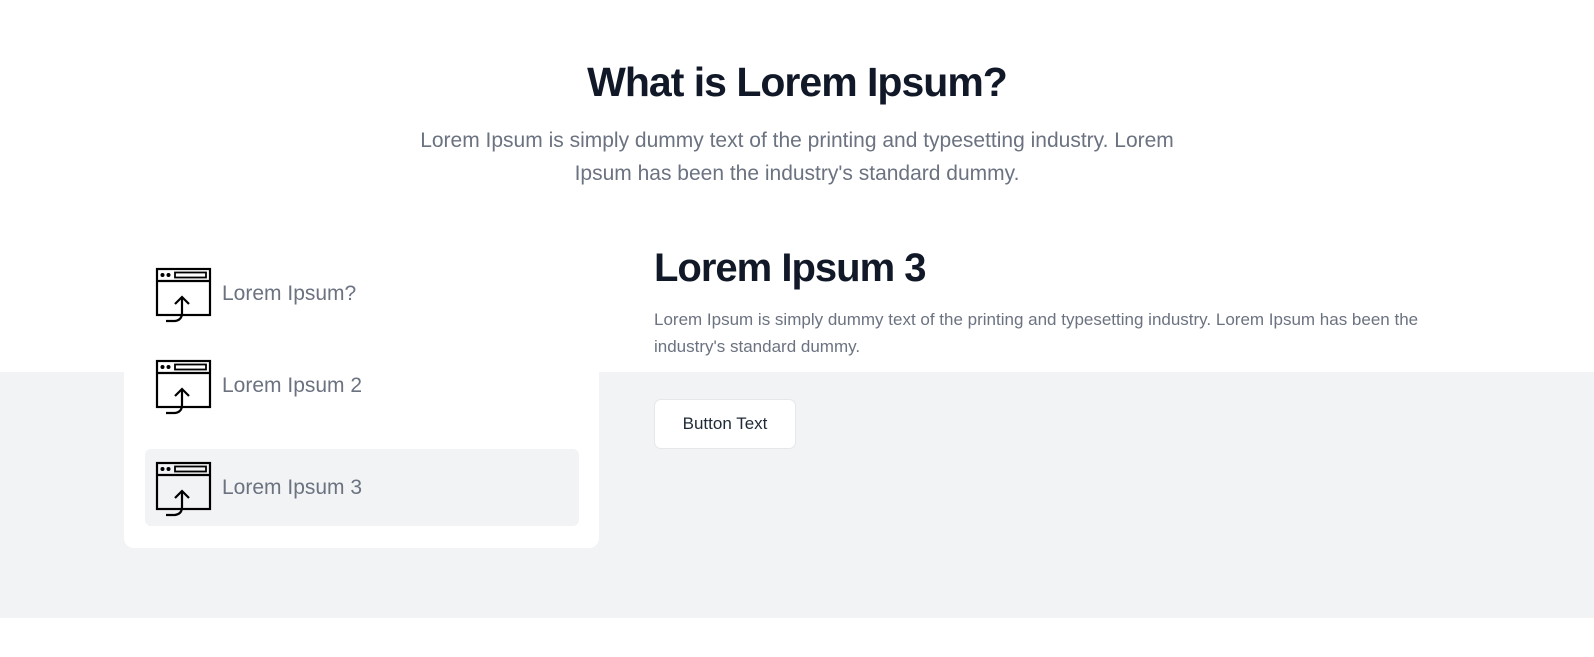 The height and width of the screenshot is (657, 1594). Describe the element at coordinates (289, 293) in the screenshot. I see `tab-label: Lorem Ipsum?` at that location.